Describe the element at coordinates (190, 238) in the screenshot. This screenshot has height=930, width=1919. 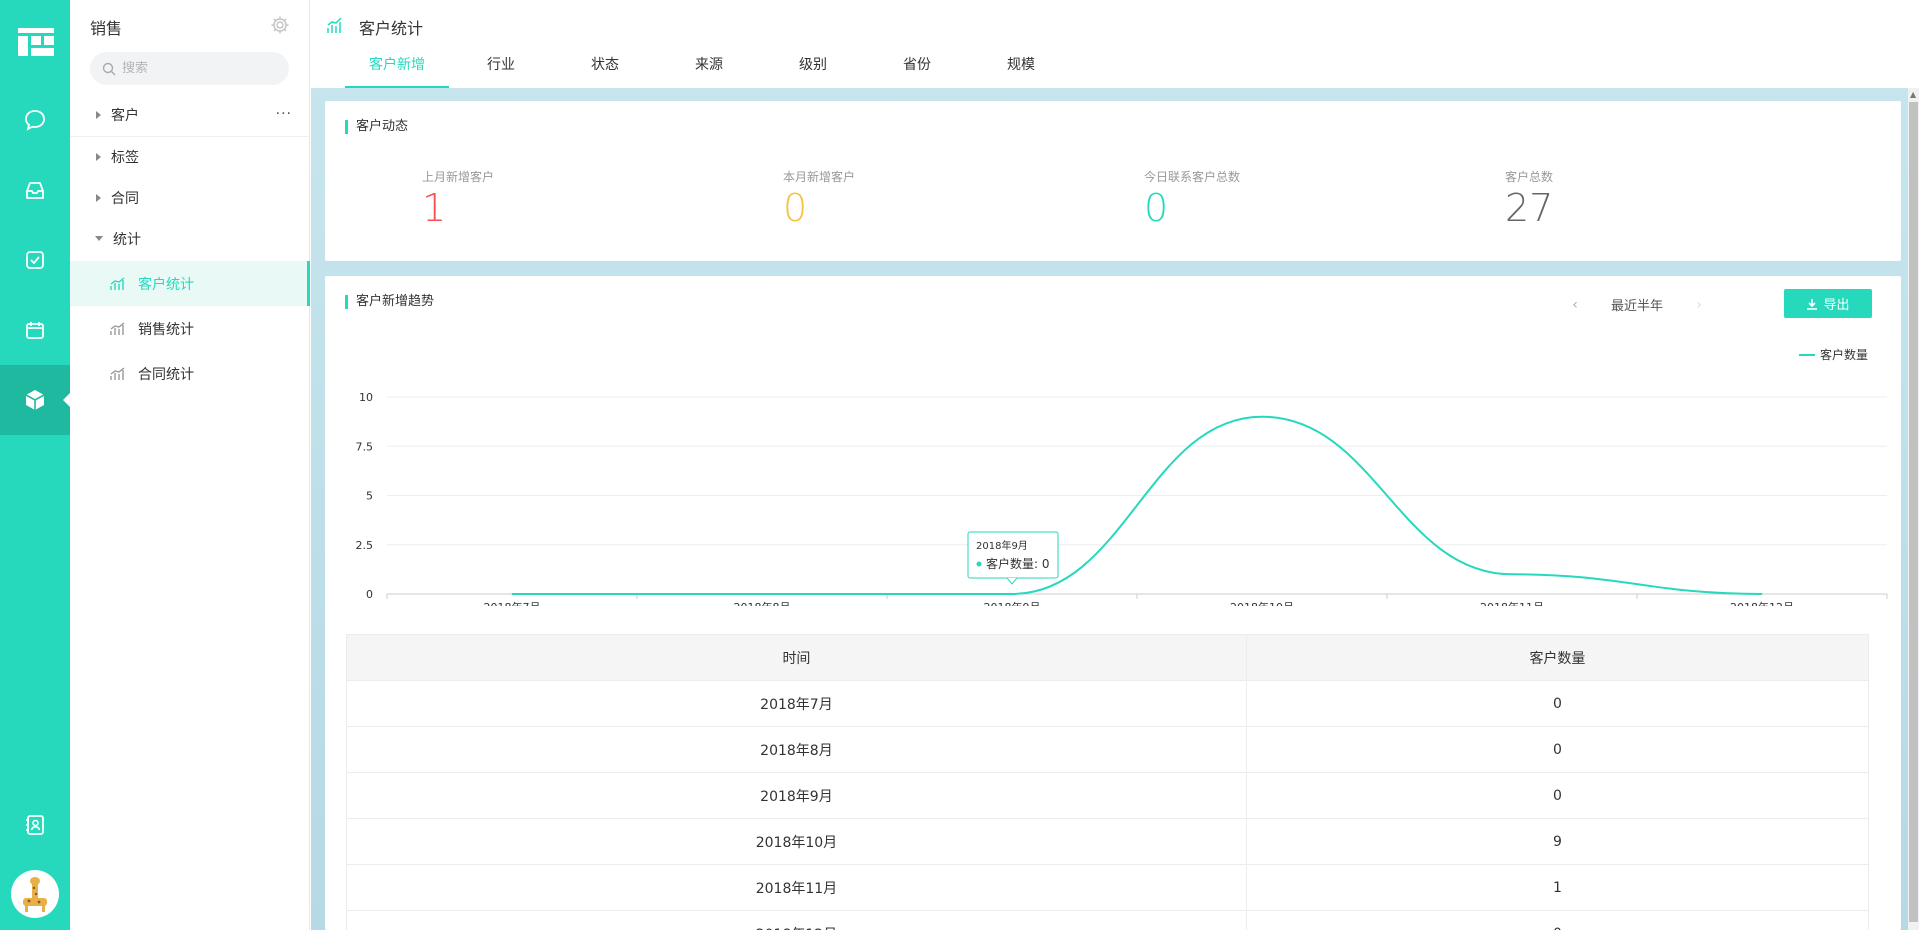
I see `tree-group-statistics: 统计` at that location.